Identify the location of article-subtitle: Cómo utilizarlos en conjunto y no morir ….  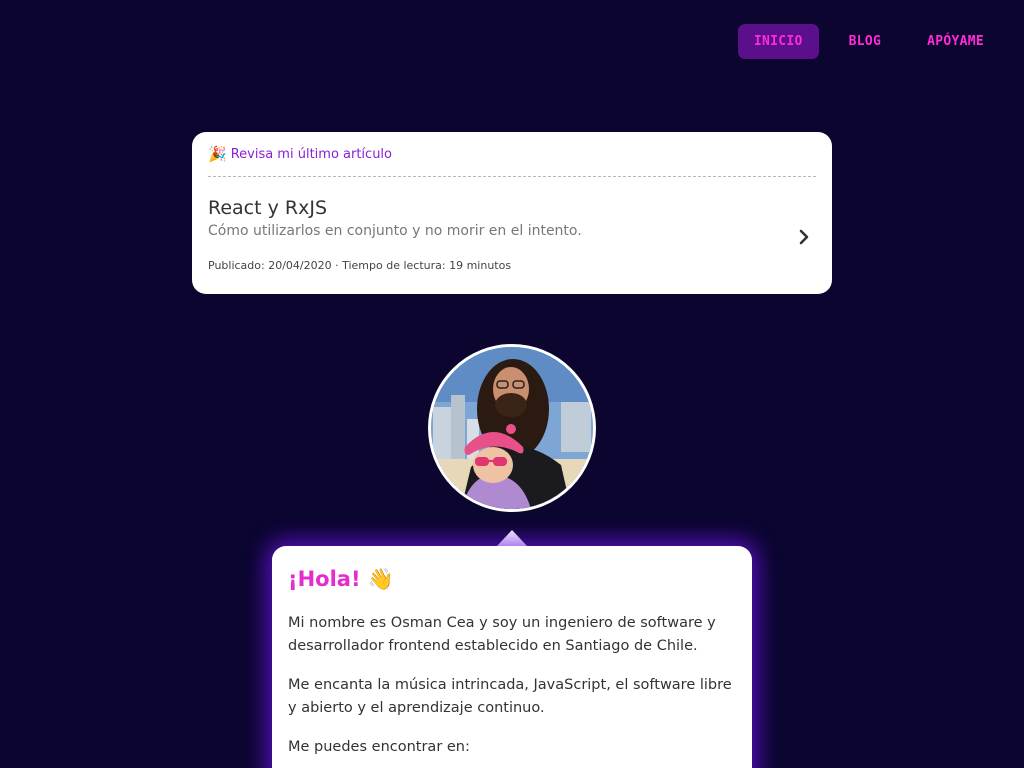
(395, 231).